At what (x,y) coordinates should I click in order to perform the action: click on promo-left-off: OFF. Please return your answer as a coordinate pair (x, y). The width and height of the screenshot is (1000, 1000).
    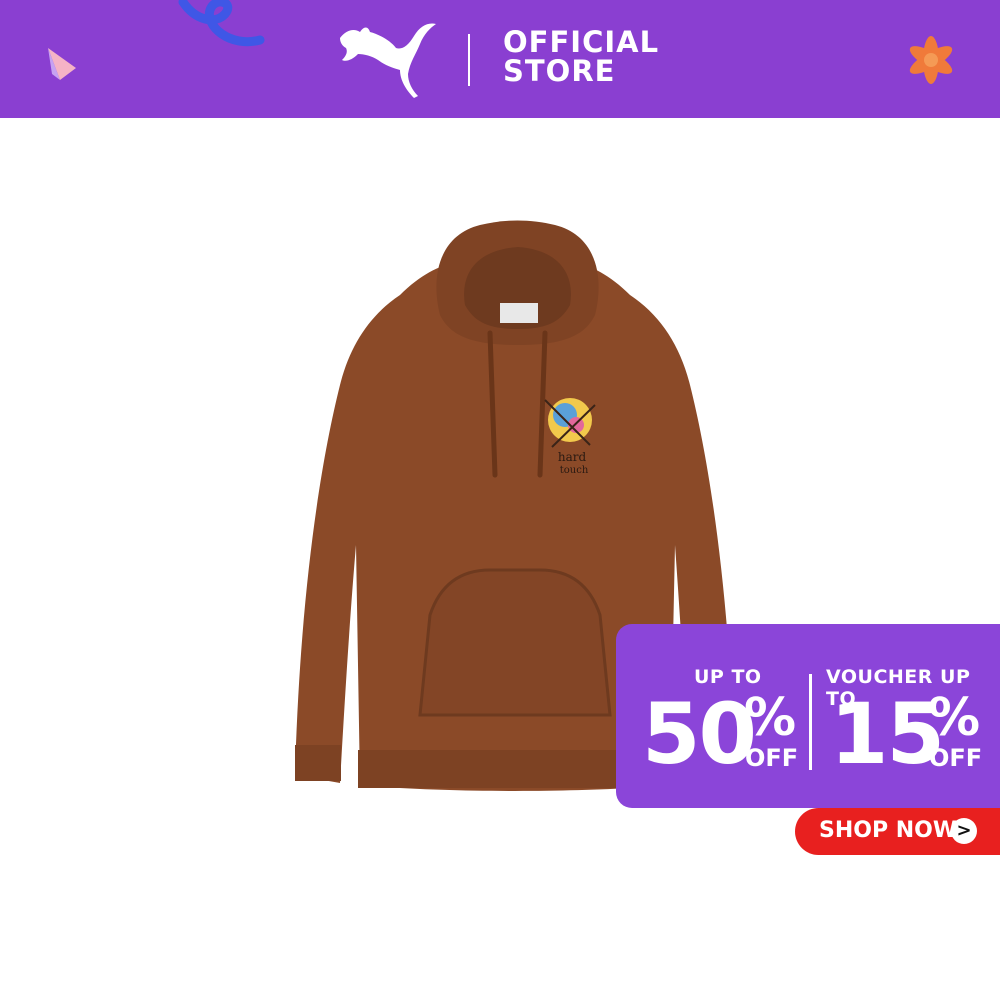
    Looking at the image, I should click on (772, 758).